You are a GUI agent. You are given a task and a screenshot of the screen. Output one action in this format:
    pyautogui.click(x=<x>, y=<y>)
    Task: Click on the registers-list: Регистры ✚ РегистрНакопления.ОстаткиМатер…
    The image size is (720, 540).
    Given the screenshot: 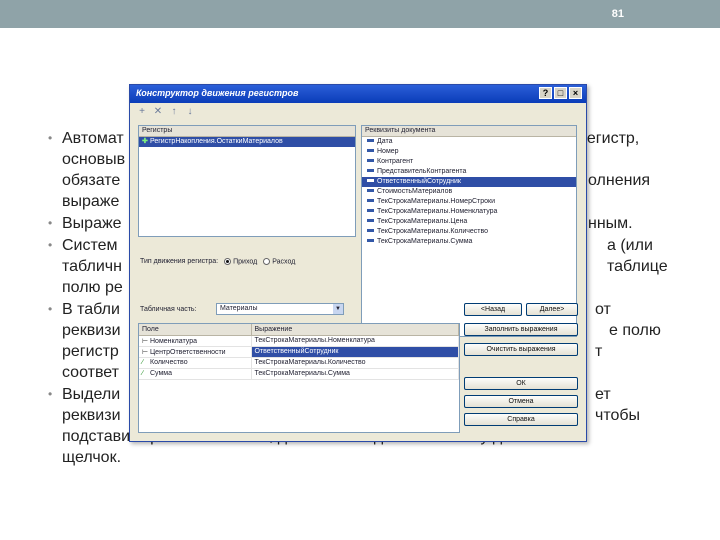 What is the action you would take?
    pyautogui.click(x=247, y=181)
    